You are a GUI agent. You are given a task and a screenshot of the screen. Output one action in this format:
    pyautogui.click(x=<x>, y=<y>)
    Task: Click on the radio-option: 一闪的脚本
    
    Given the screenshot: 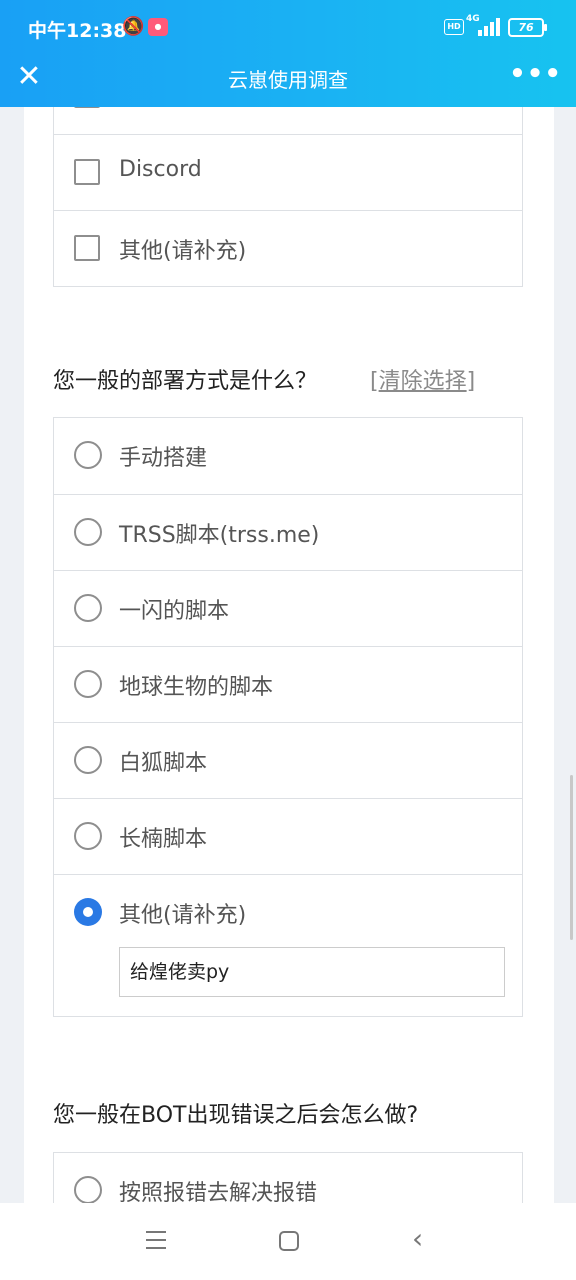 What is the action you would take?
    pyautogui.click(x=288, y=608)
    